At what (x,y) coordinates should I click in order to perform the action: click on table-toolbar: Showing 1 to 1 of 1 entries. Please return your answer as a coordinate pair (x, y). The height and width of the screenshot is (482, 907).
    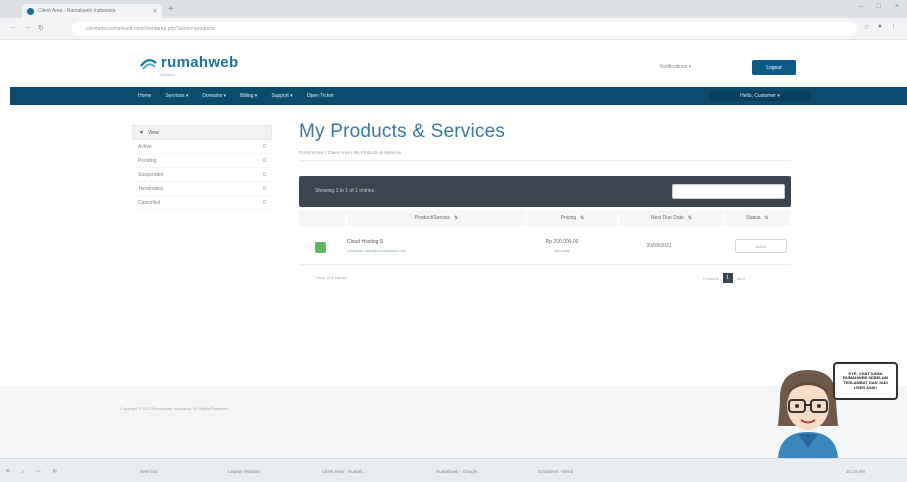
    Looking at the image, I should click on (545, 191).